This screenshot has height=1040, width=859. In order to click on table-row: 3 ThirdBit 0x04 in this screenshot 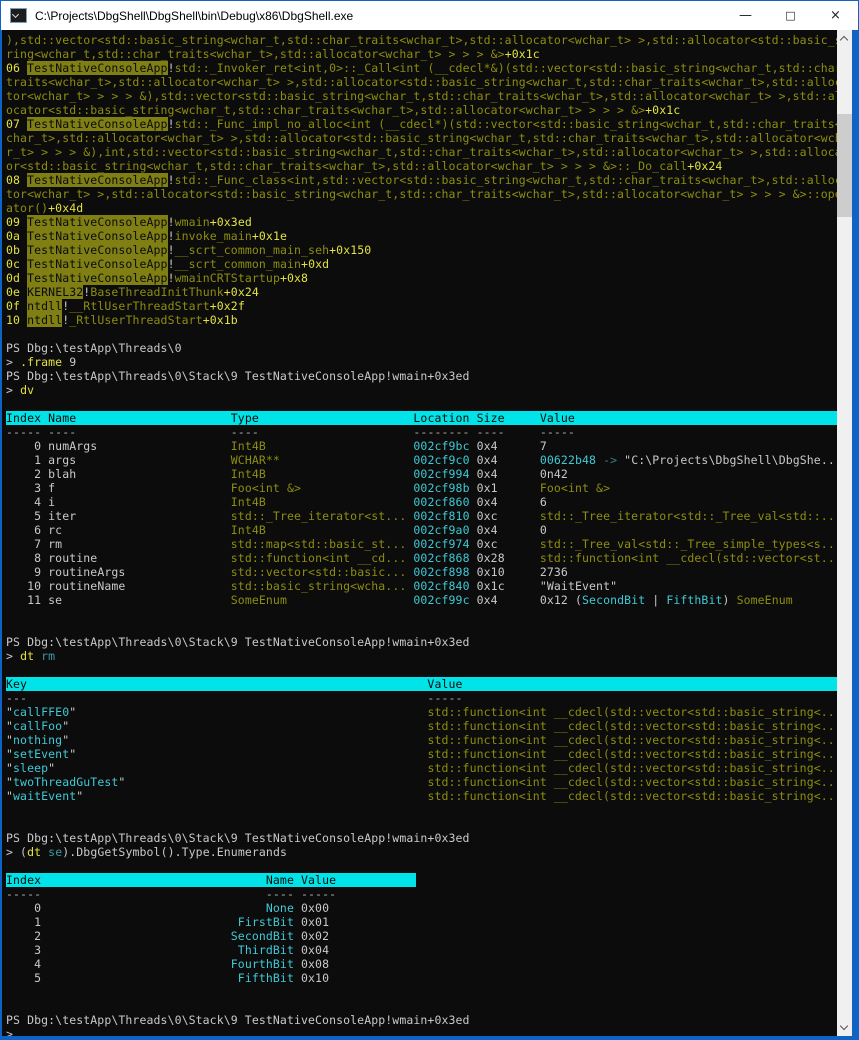, I will do `click(168, 950)`.